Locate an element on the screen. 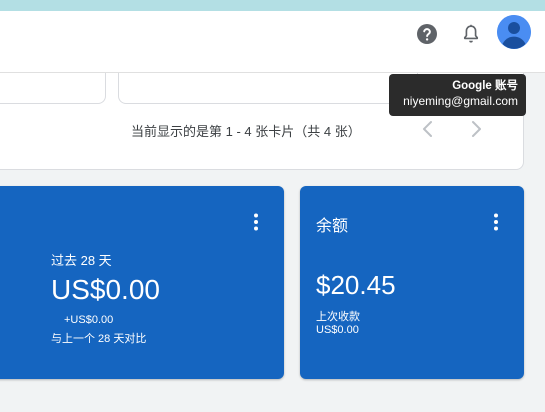  carousel-card-stub-right is located at coordinates (268, 88).